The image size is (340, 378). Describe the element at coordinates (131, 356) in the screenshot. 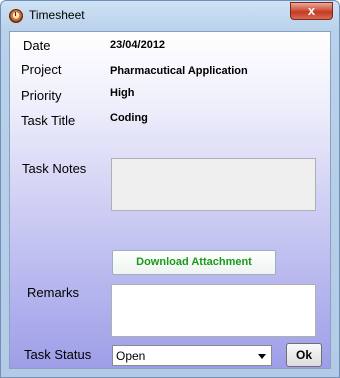

I see `task-status-value: Open` at that location.